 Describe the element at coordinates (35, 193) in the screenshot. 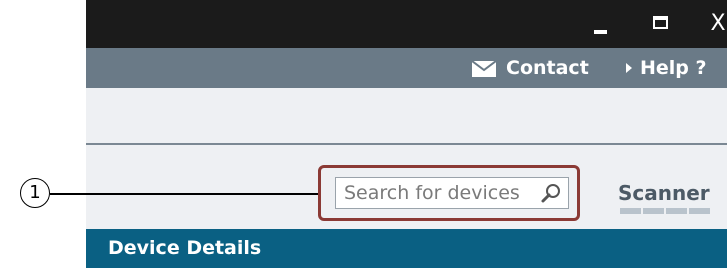

I see `callout-number: 1` at that location.